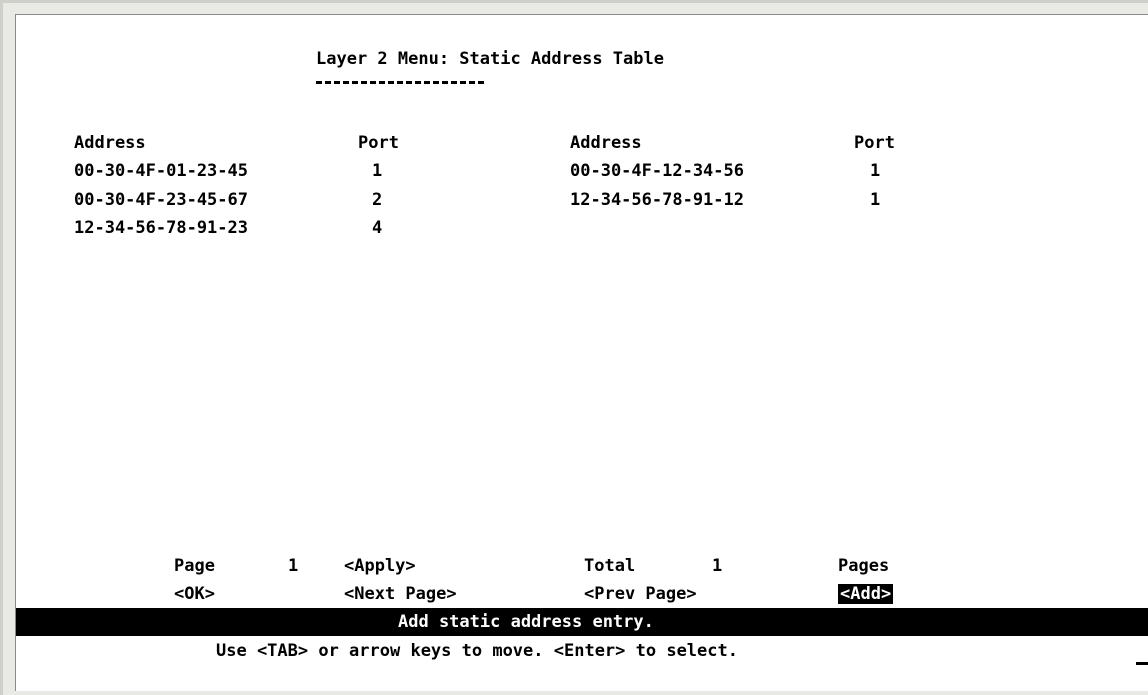  Describe the element at coordinates (161, 200) in the screenshot. I see `left-row-2-address: 00-30-4F-23-45-67` at that location.